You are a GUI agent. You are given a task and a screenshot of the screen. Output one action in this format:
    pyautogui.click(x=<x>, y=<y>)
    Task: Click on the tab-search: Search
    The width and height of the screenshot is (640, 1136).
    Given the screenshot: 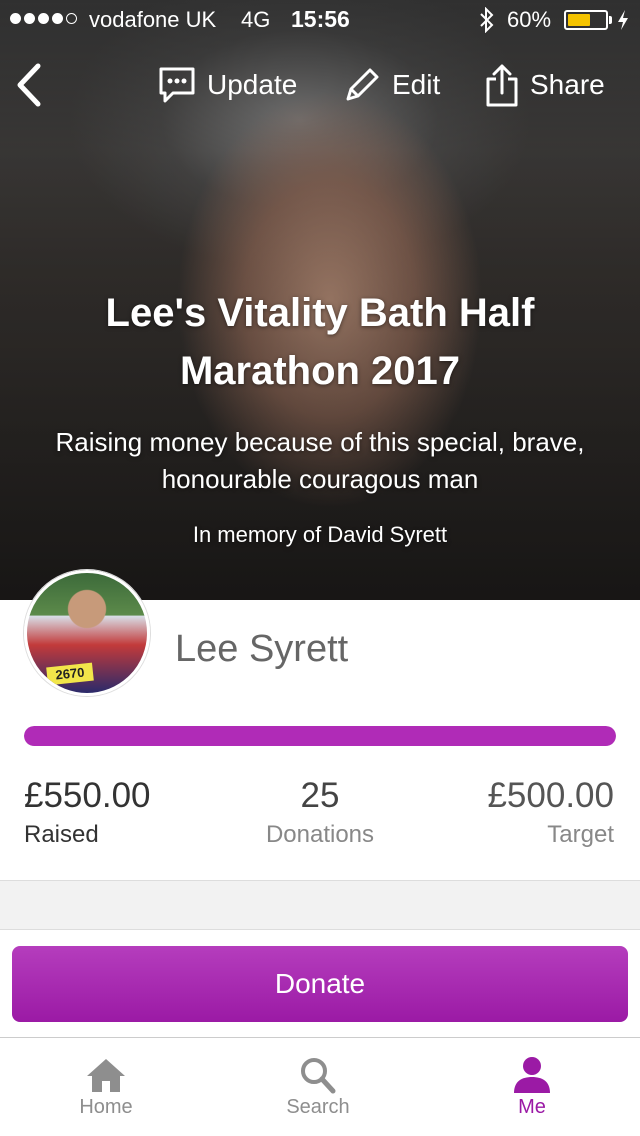 What is the action you would take?
    pyautogui.click(x=318, y=1087)
    